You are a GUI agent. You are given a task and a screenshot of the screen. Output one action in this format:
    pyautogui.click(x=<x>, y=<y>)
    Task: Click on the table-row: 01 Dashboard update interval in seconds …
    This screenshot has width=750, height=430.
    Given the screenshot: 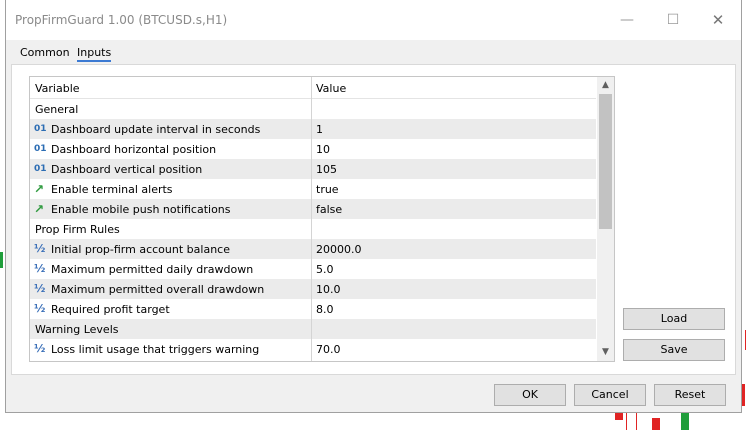 What is the action you would take?
    pyautogui.click(x=313, y=129)
    